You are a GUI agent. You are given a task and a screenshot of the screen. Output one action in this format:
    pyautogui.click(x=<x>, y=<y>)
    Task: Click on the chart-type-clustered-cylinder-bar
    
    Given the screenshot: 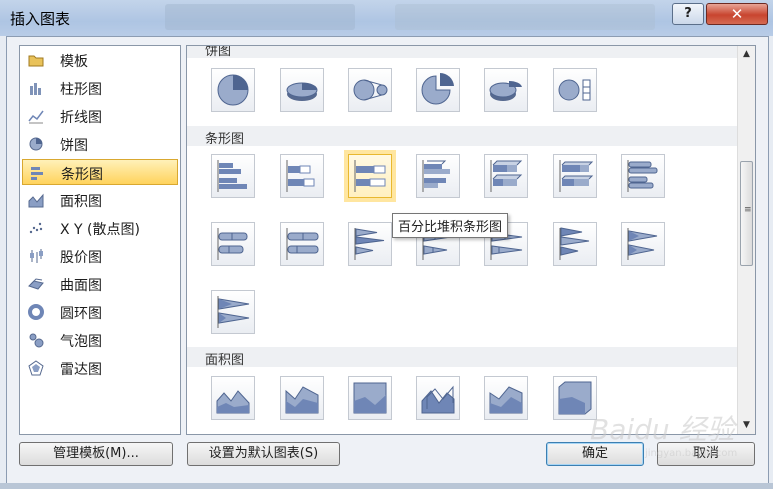 What is the action you would take?
    pyautogui.click(x=643, y=176)
    